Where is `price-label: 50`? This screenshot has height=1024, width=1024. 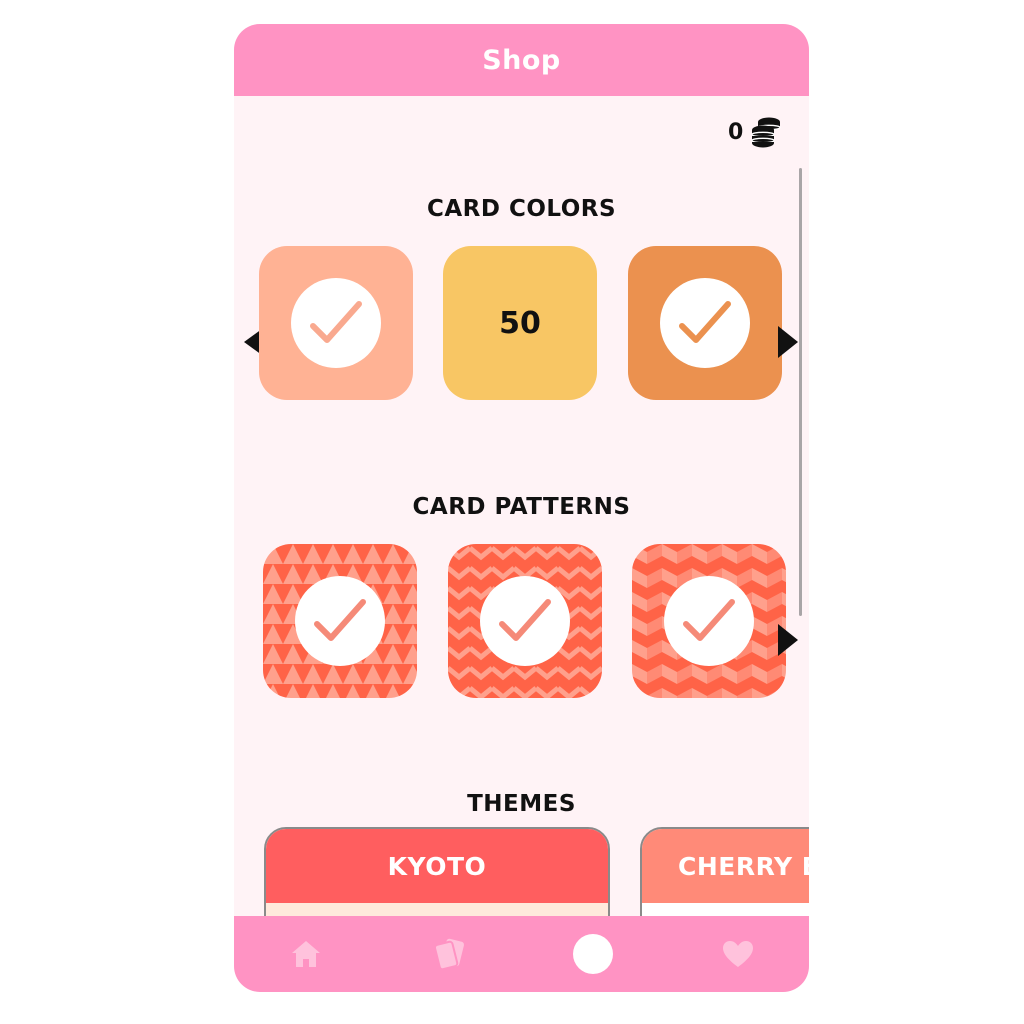
price-label: 50 is located at coordinates (520, 323).